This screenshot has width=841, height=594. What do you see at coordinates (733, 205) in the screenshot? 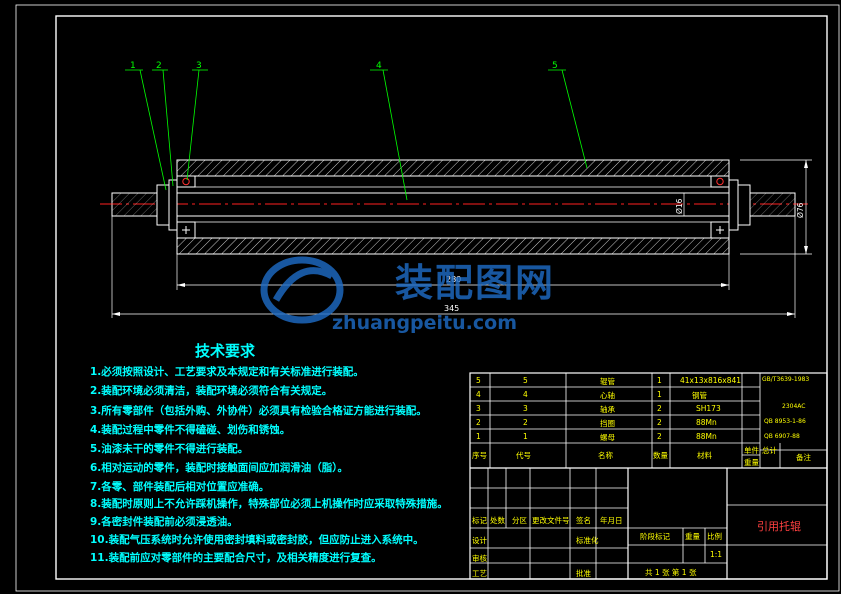
I see `ring-right` at bounding box center [733, 205].